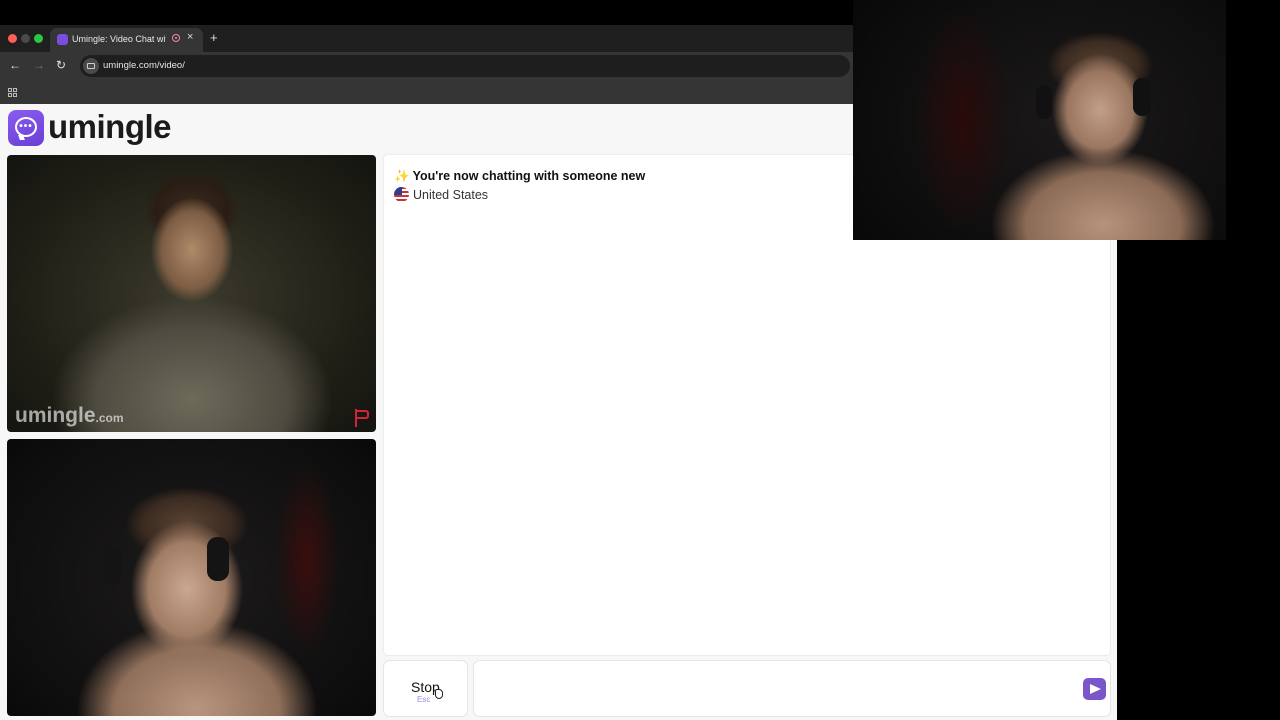 The height and width of the screenshot is (720, 1280). I want to click on watermark-suffix: .com, so click(109, 418).